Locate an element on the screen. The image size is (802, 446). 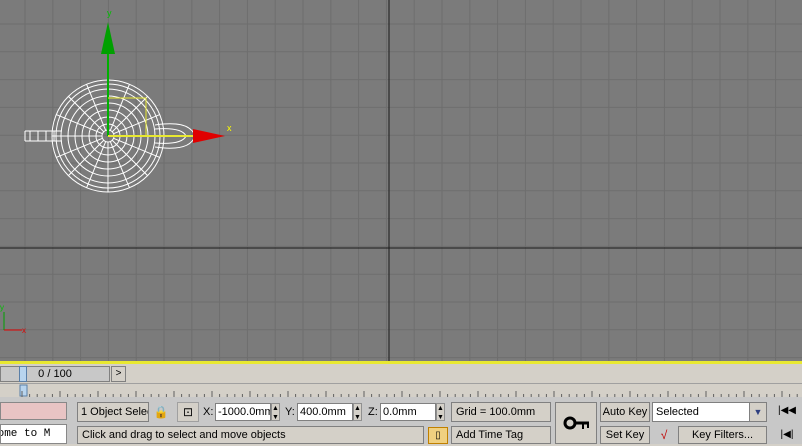
x-coord-label: X: is located at coordinates (208, 412).